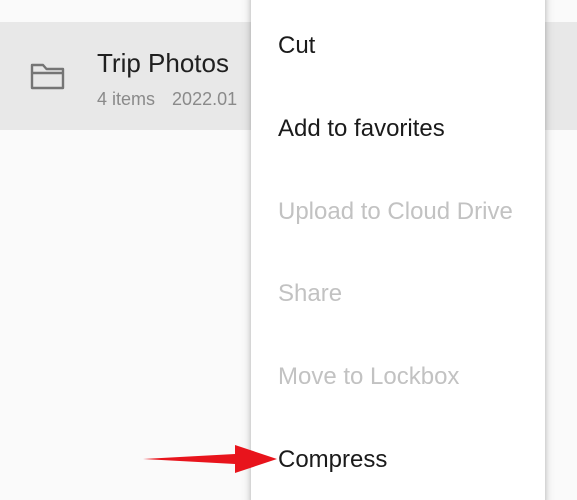 The image size is (577, 500). I want to click on menu-item-share: Share, so click(310, 294).